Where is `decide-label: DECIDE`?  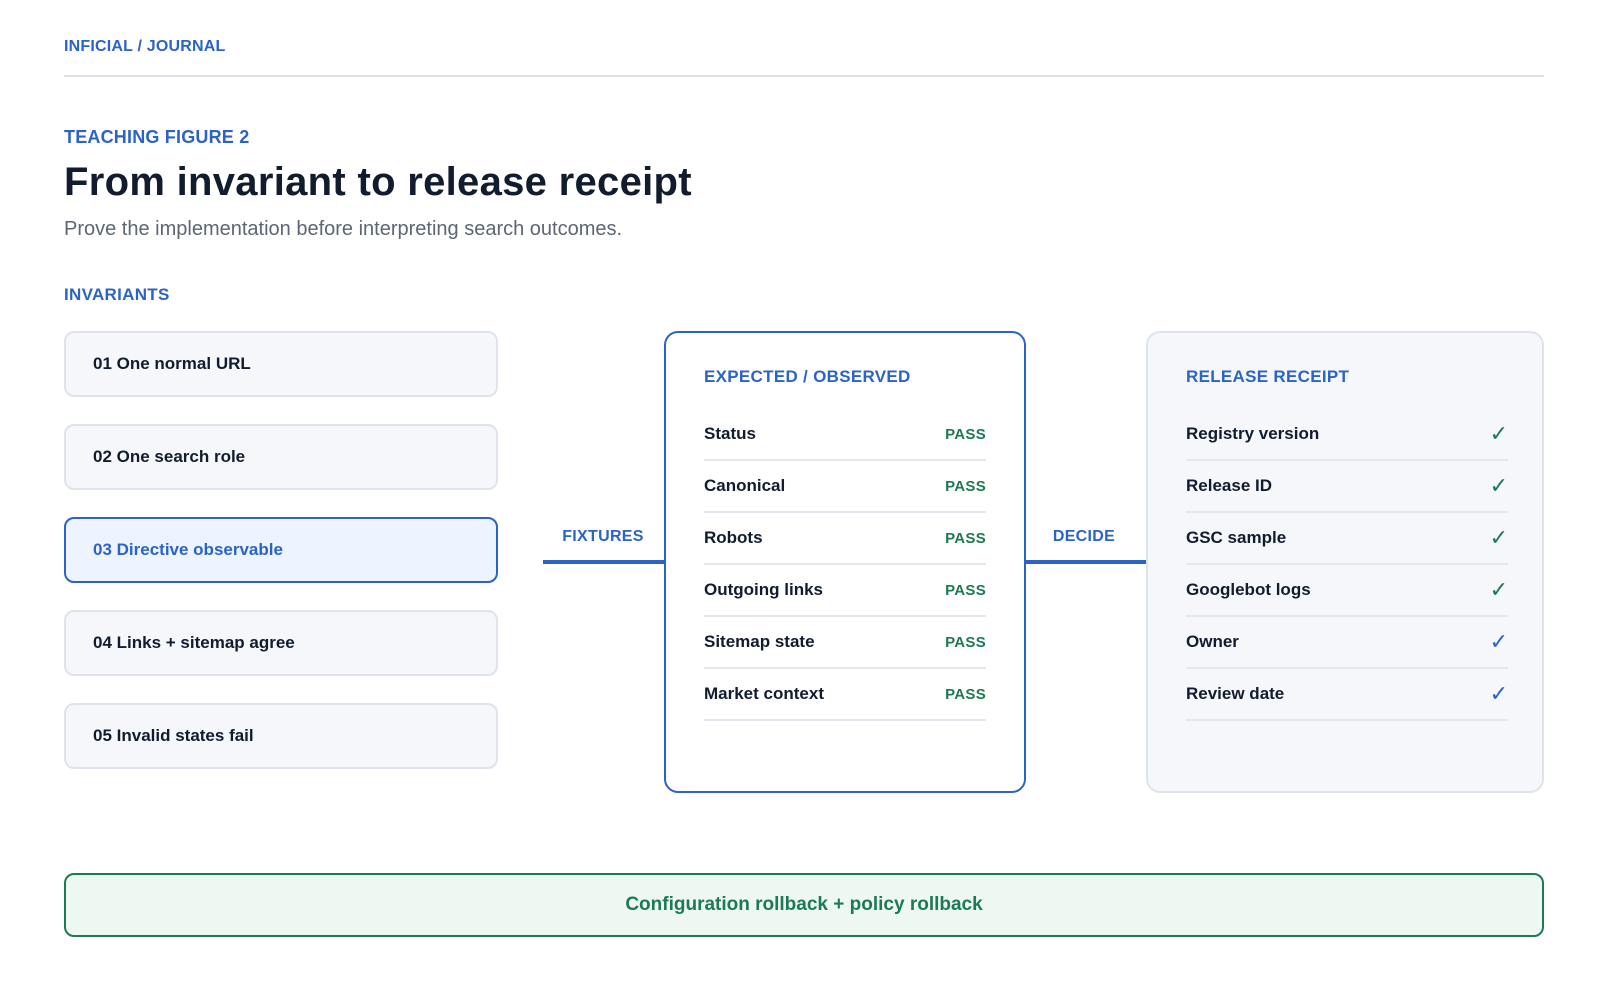 decide-label: DECIDE is located at coordinates (1084, 536).